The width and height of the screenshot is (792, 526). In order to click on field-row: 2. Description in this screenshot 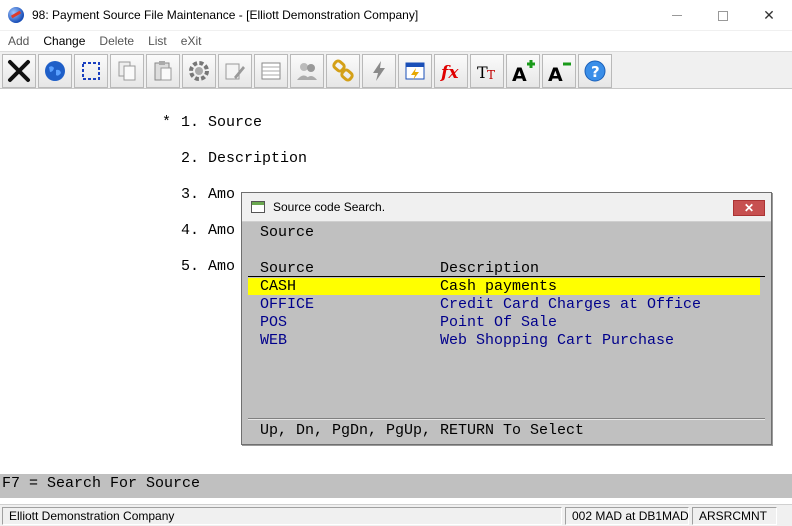, I will do `click(234, 158)`.